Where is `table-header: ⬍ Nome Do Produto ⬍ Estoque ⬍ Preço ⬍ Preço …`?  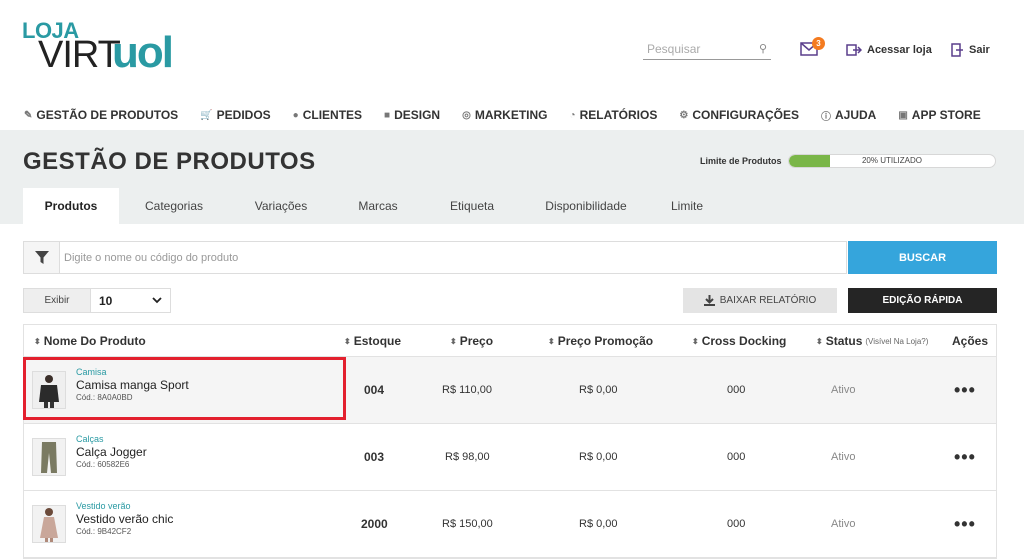 table-header: ⬍ Nome Do Produto ⬍ Estoque ⬍ Preço ⬍ Preço … is located at coordinates (510, 341).